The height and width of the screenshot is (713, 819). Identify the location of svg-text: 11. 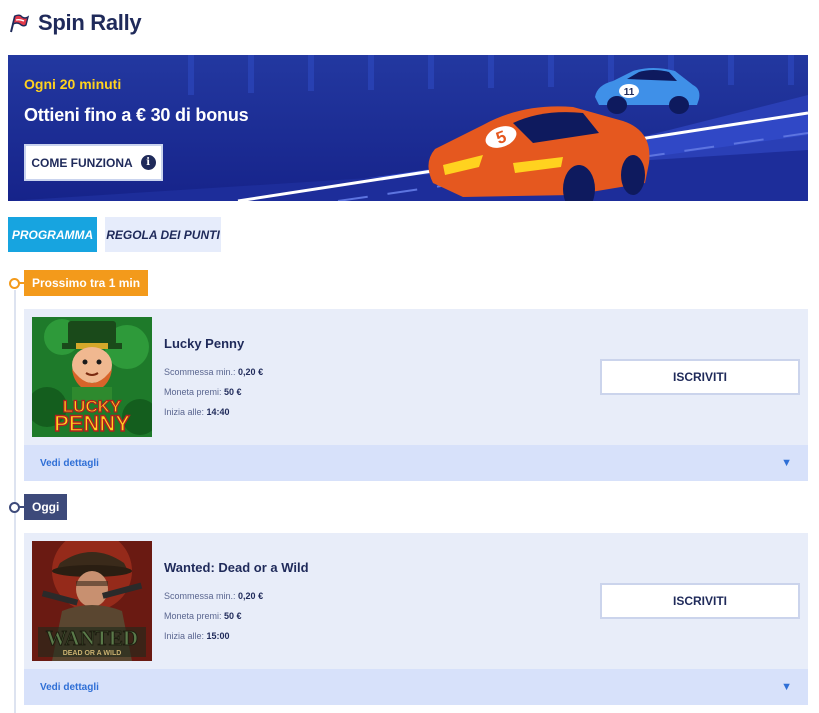
(629, 92).